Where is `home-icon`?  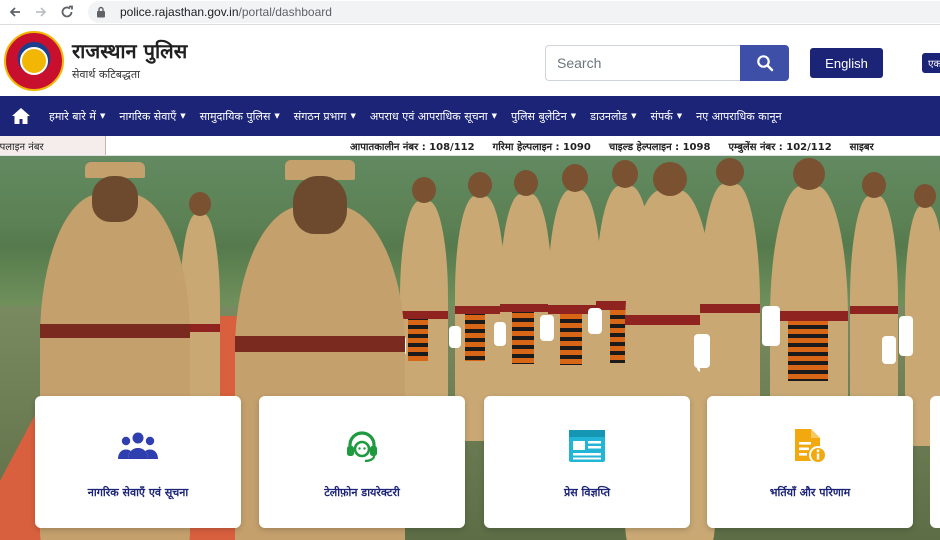
home-icon is located at coordinates (21, 116).